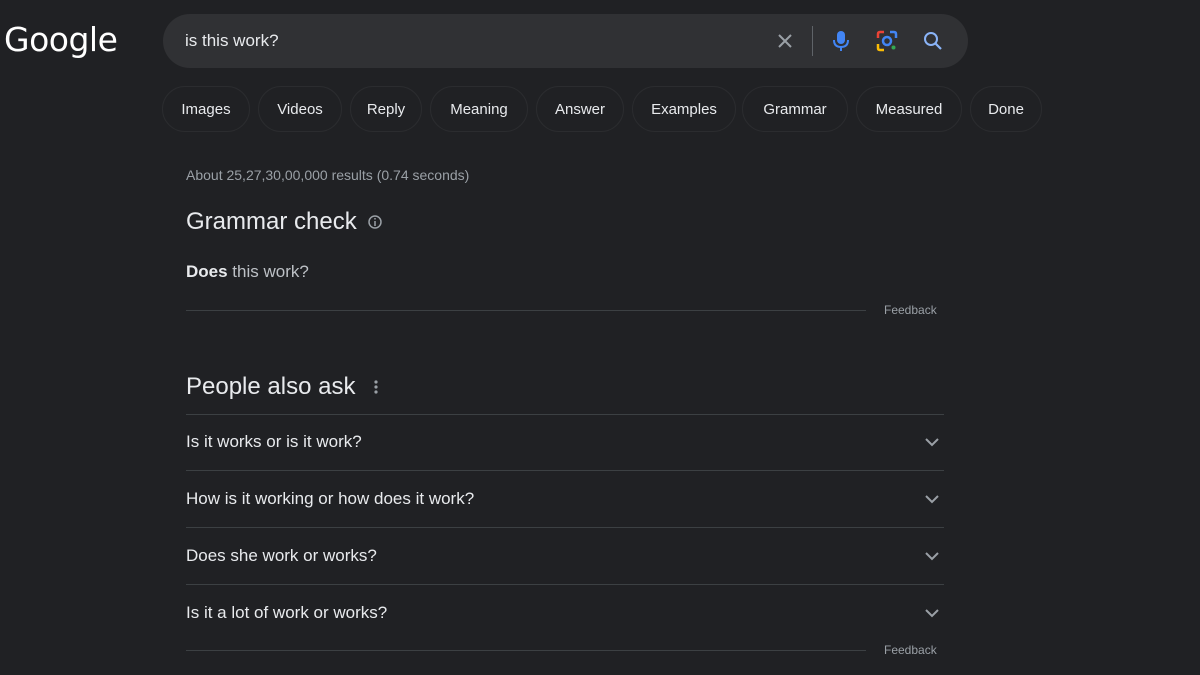  What do you see at coordinates (909, 109) in the screenshot?
I see `chip-measured: Measured` at bounding box center [909, 109].